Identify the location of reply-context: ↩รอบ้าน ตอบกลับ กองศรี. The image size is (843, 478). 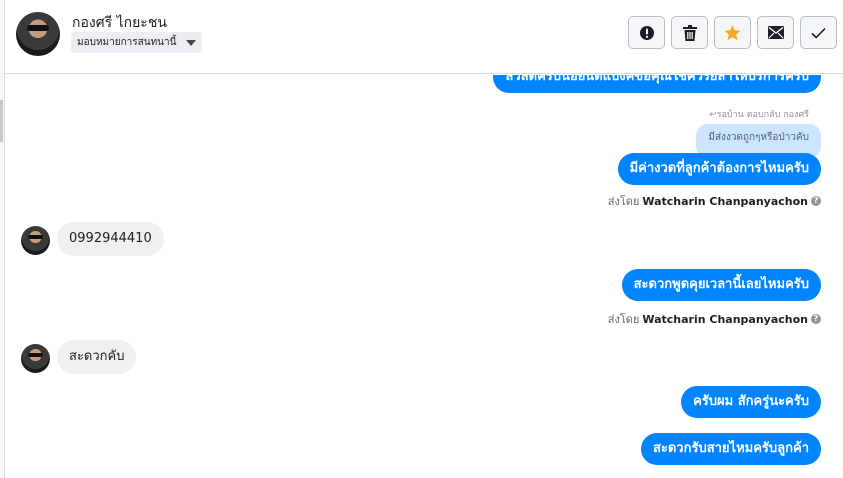
(759, 114).